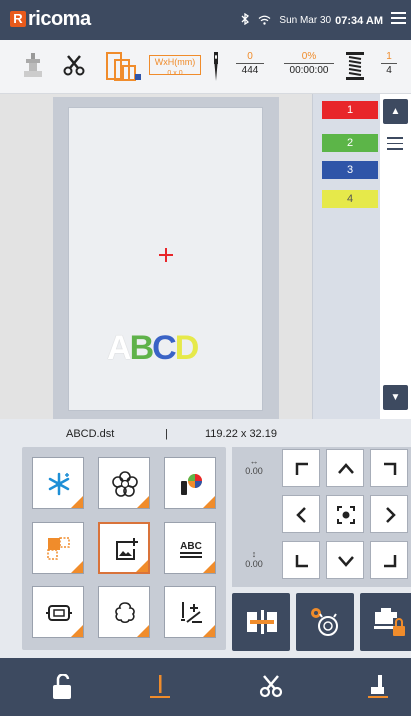 This screenshot has height=716, width=411. I want to click on jog-left-button, so click(301, 514).